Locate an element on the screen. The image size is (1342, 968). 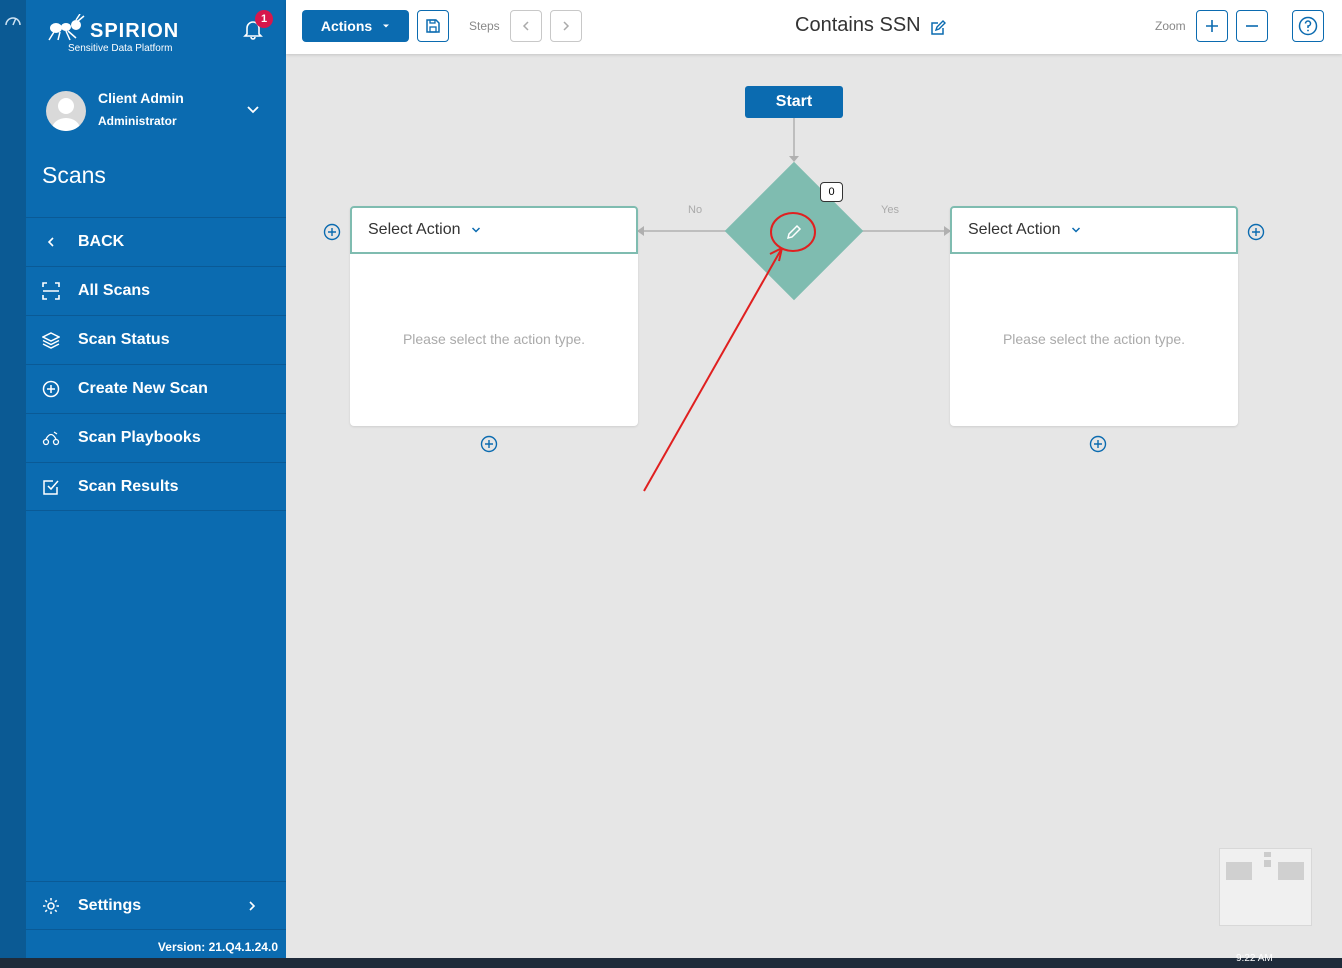
plus-icon is located at coordinates (1212, 26).